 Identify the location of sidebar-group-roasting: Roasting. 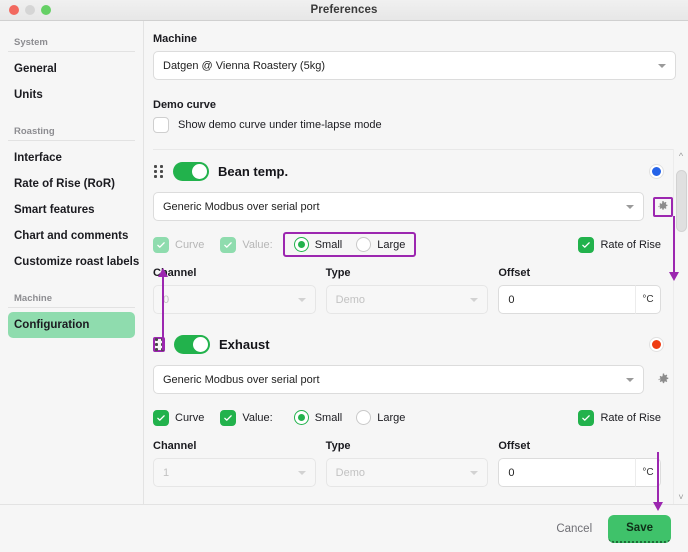
(71, 131).